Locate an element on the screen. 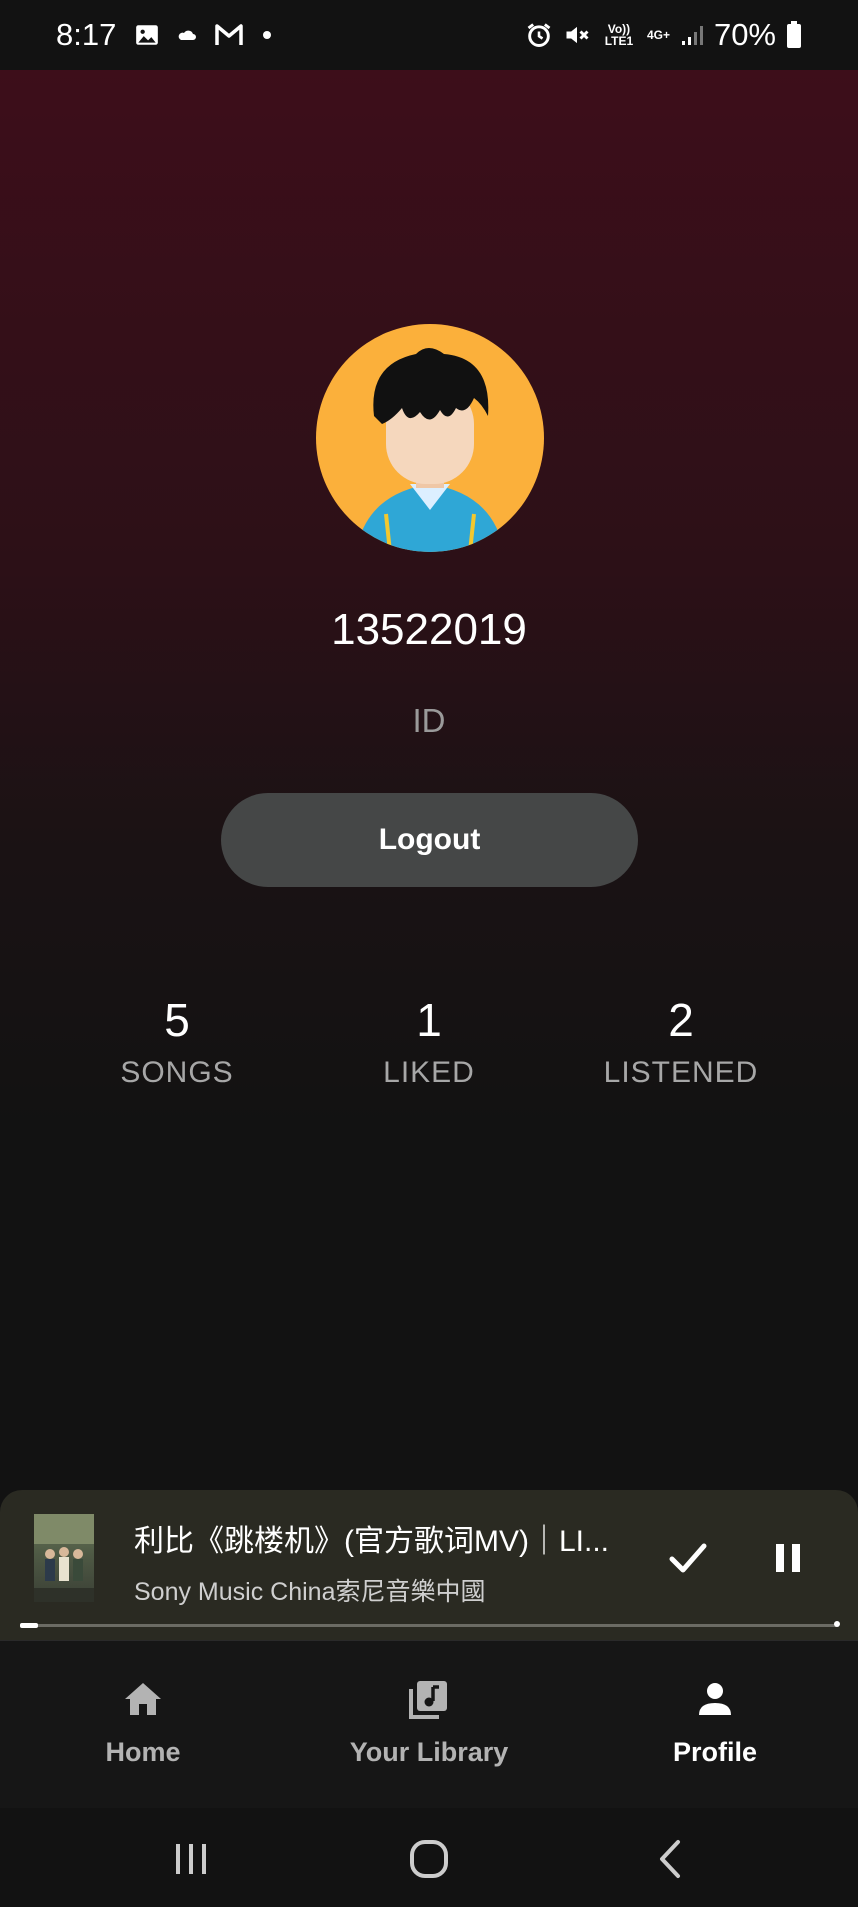 The width and height of the screenshot is (858, 1907). battery-icon is located at coordinates (794, 35).